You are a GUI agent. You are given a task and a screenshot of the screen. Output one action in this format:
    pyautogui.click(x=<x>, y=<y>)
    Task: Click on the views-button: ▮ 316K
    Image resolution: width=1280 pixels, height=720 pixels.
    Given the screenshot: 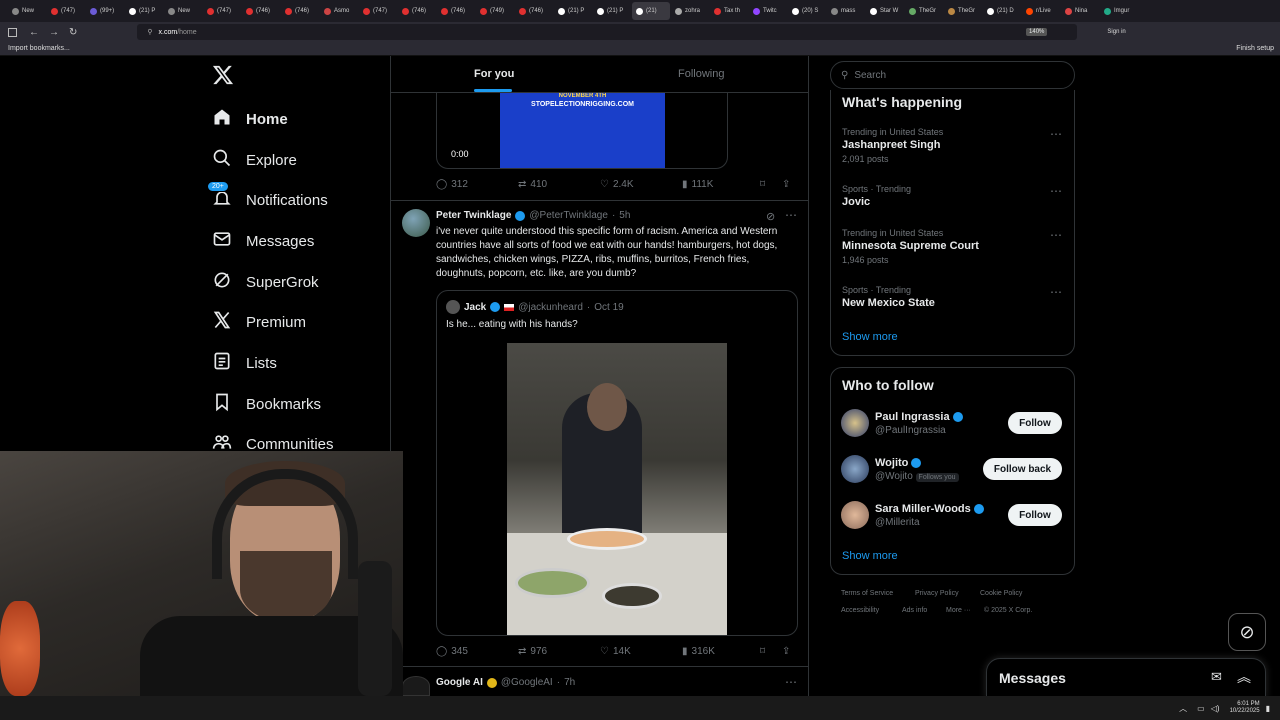 What is the action you would take?
    pyautogui.click(x=721, y=651)
    